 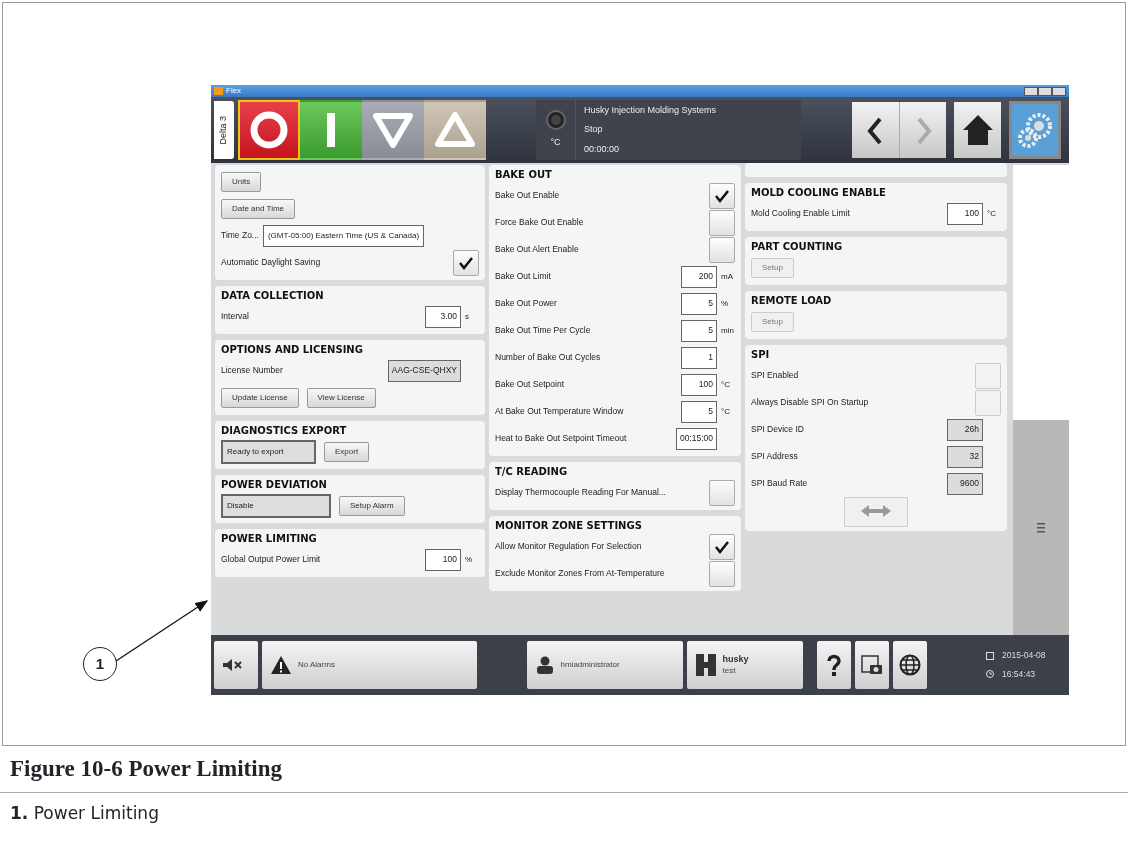 What do you see at coordinates (281, 665) in the screenshot?
I see `warning-icon` at bounding box center [281, 665].